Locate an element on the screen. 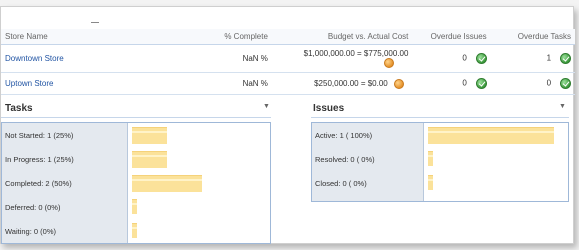  tasks-row-label: Completed: 2 (50%) is located at coordinates (38, 183).